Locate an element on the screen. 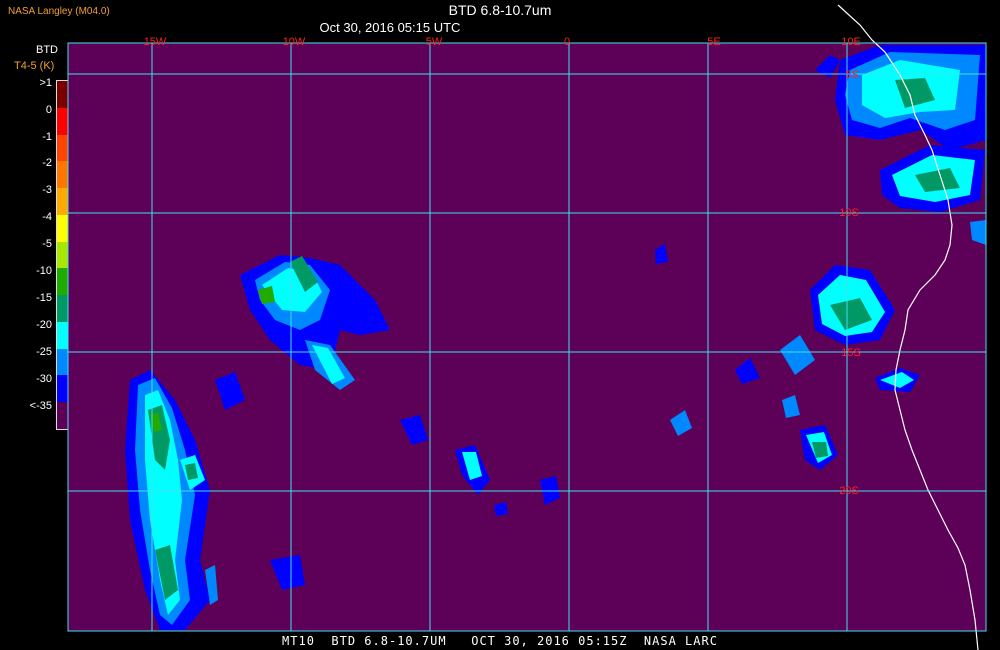  longitude-label: 5W is located at coordinates (434, 42).